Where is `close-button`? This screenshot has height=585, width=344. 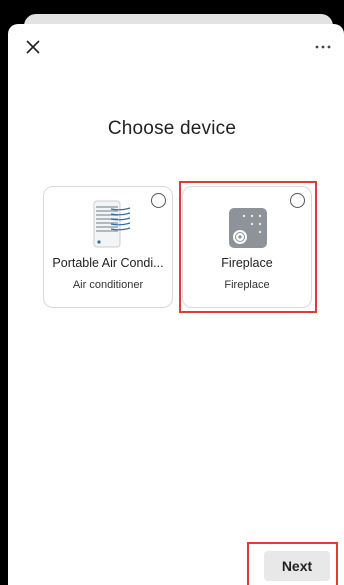
close-button is located at coordinates (33, 47).